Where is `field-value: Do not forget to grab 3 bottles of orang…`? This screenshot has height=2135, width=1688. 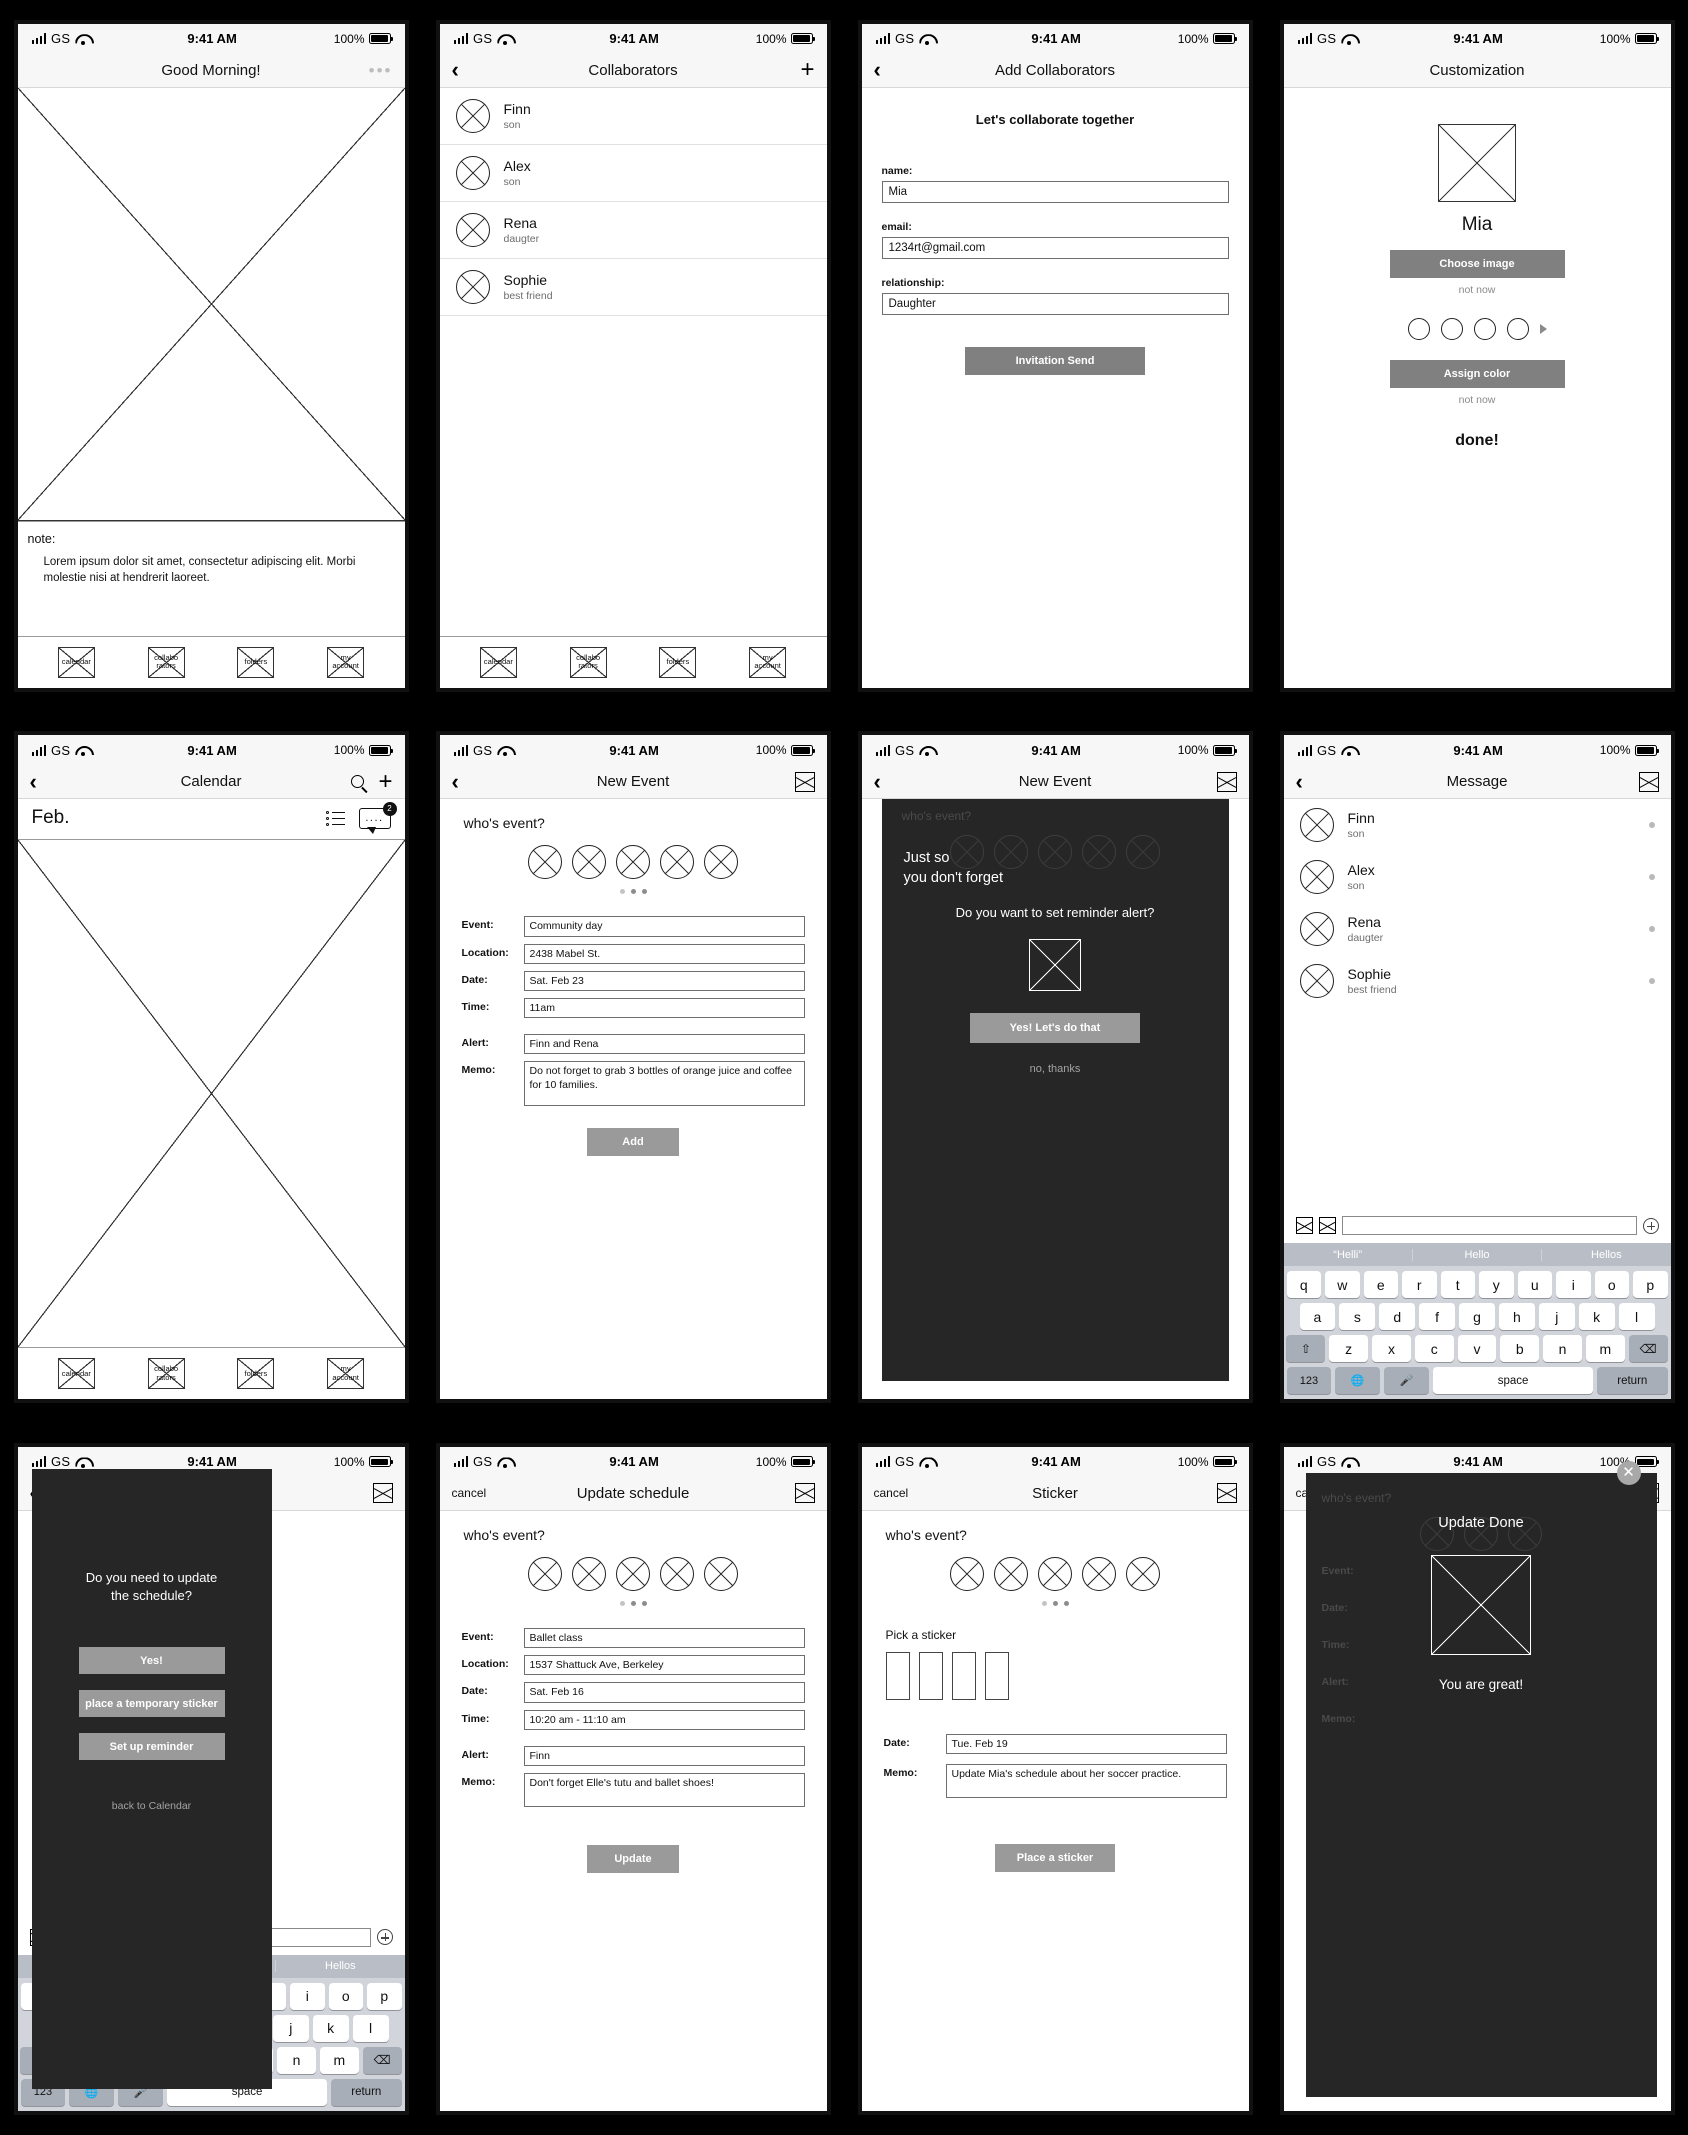 field-value: Do not forget to grab 3 bottles of orang… is located at coordinates (664, 1084).